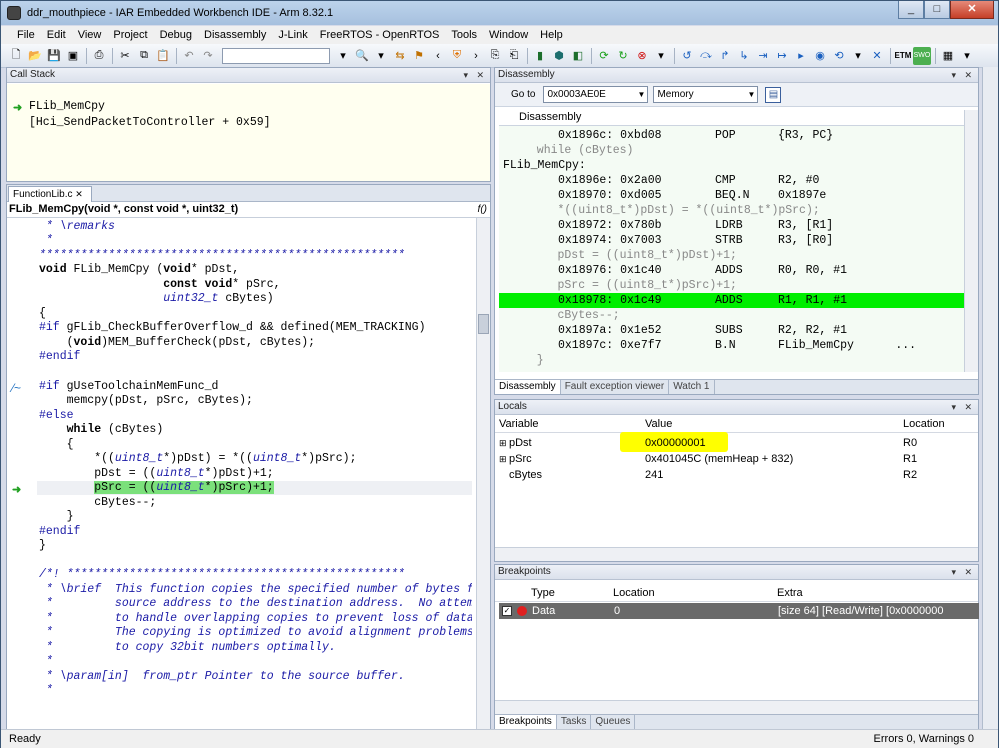 The image size is (999, 748). Describe the element at coordinates (937, 10) in the screenshot. I see `maximize-button: □` at that location.